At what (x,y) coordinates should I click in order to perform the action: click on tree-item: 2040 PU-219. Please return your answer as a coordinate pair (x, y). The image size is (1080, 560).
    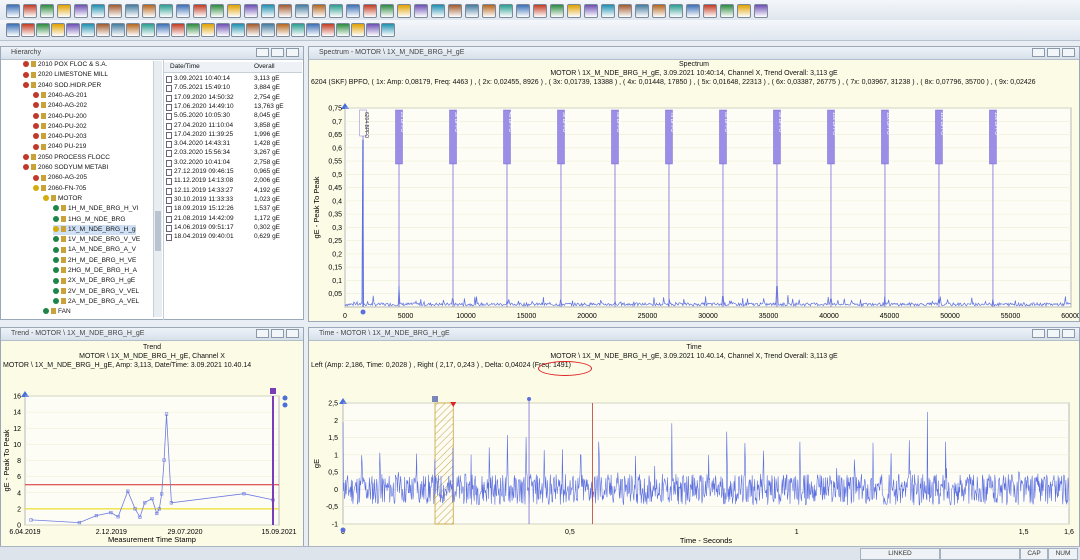
    Looking at the image, I should click on (59, 147).